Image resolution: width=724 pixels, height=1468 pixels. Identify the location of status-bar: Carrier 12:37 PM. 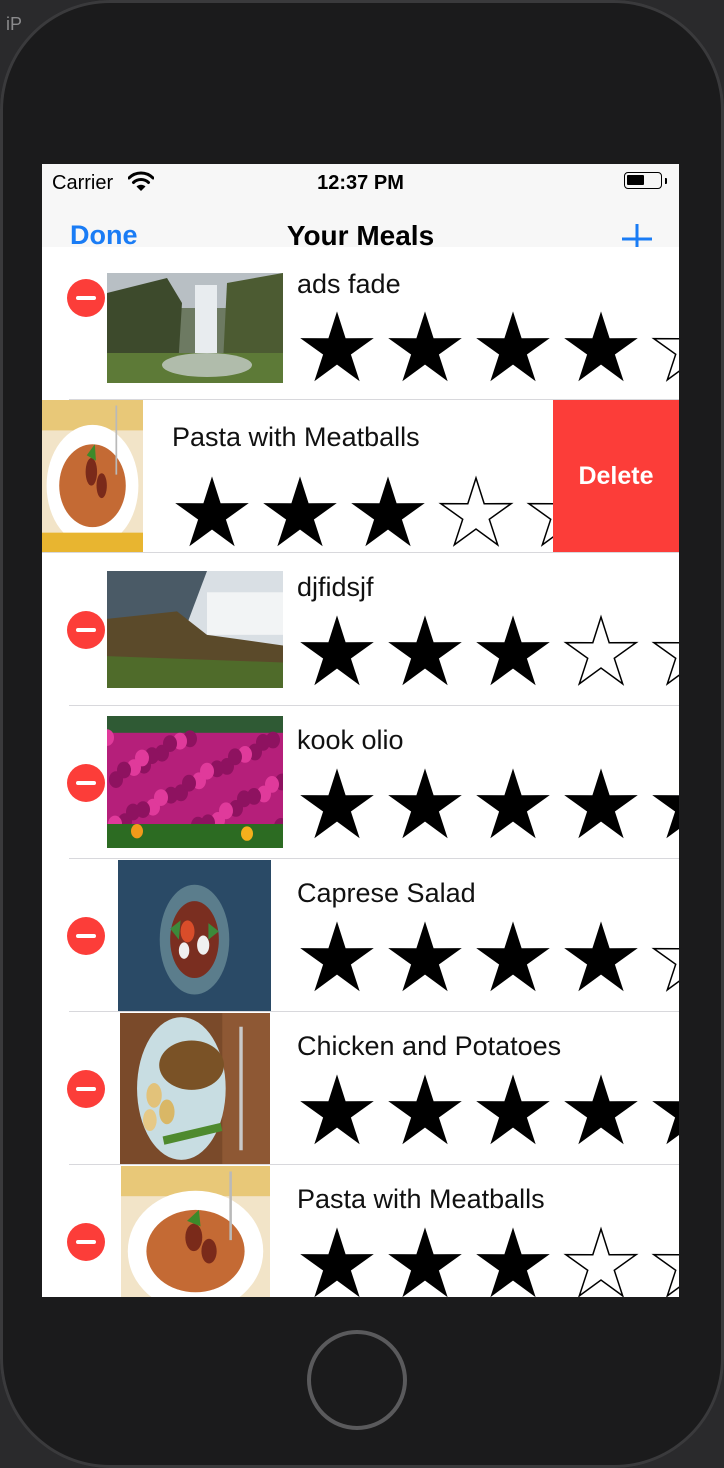
(360, 184).